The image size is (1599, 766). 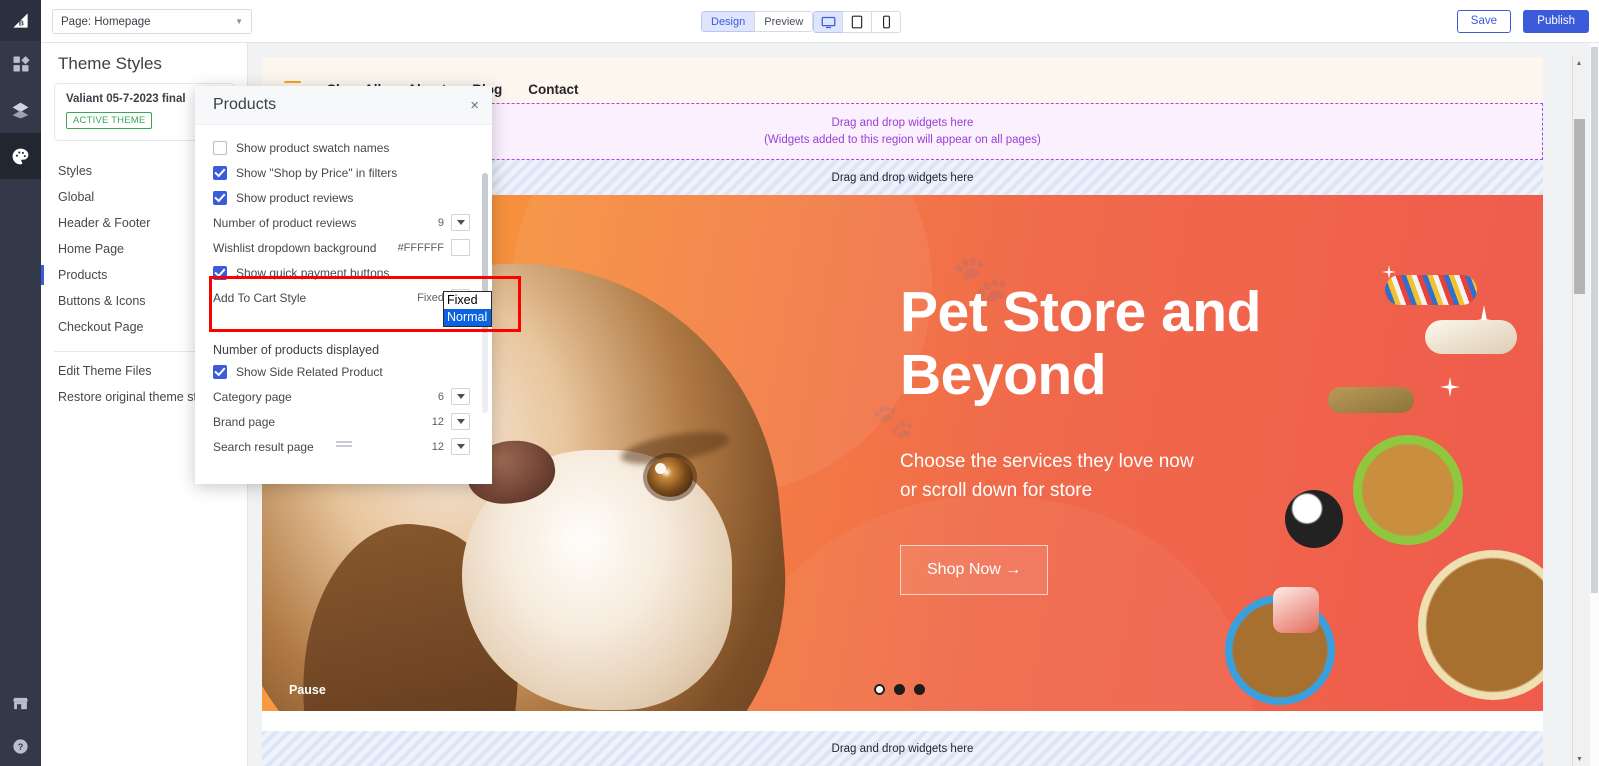 I want to click on chevron-down-icon: ▼, so click(x=239, y=21).